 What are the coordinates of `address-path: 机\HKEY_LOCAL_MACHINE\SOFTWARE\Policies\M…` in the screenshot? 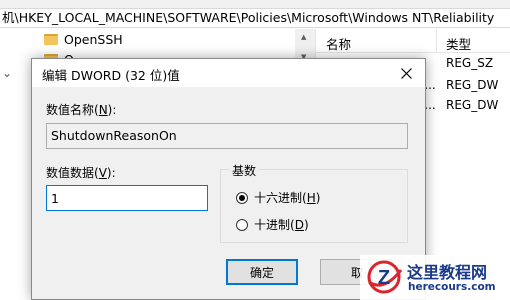 It's located at (248, 17).